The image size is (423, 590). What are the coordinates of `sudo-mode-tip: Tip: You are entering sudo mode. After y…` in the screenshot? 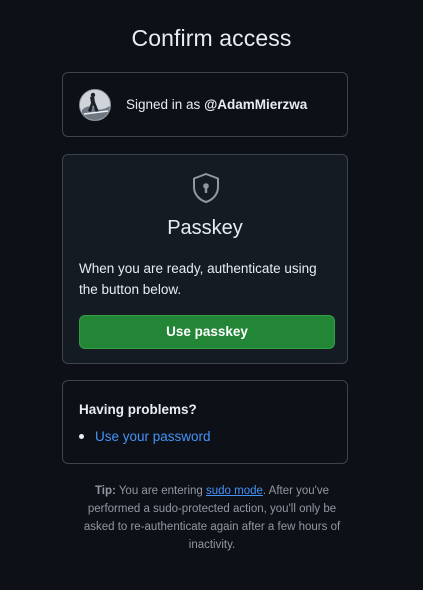 It's located at (212, 518).